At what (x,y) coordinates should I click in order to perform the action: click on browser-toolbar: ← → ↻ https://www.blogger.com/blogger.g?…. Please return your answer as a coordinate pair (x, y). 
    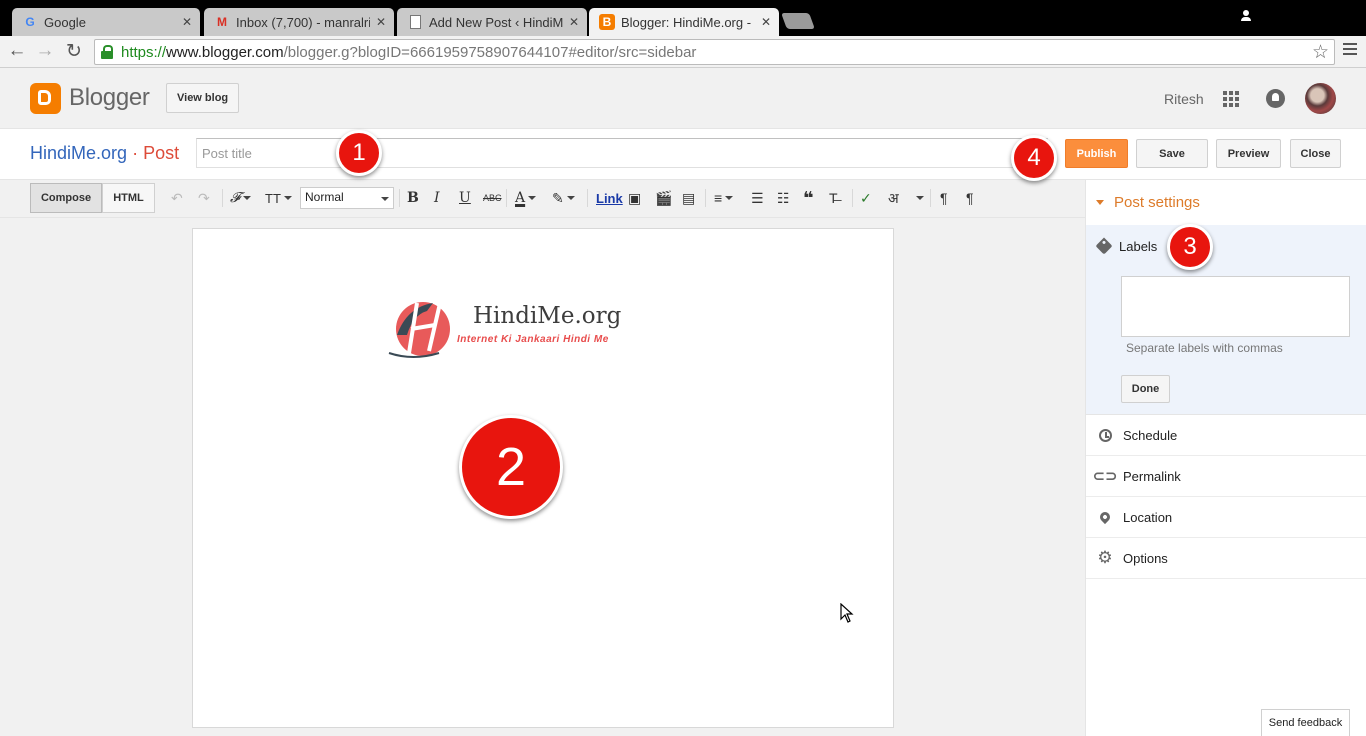
    Looking at the image, I should click on (683, 52).